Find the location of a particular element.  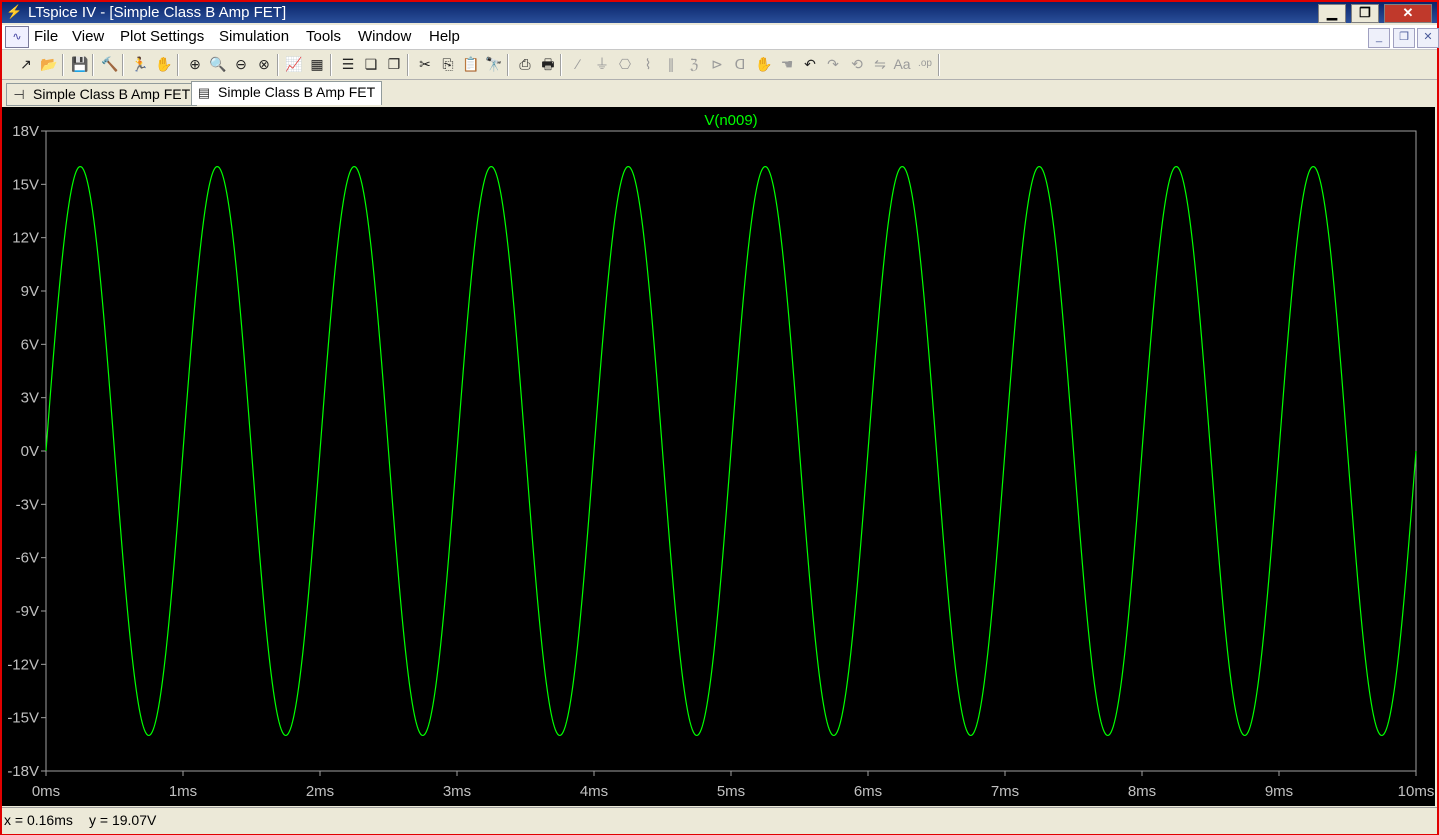

undo-icon: ↶ is located at coordinates (810, 64).